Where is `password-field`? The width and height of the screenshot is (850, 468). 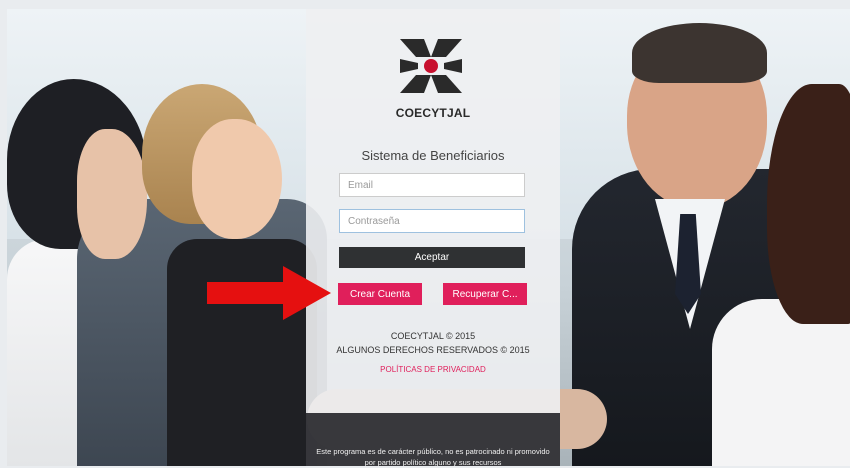
password-field is located at coordinates (432, 221).